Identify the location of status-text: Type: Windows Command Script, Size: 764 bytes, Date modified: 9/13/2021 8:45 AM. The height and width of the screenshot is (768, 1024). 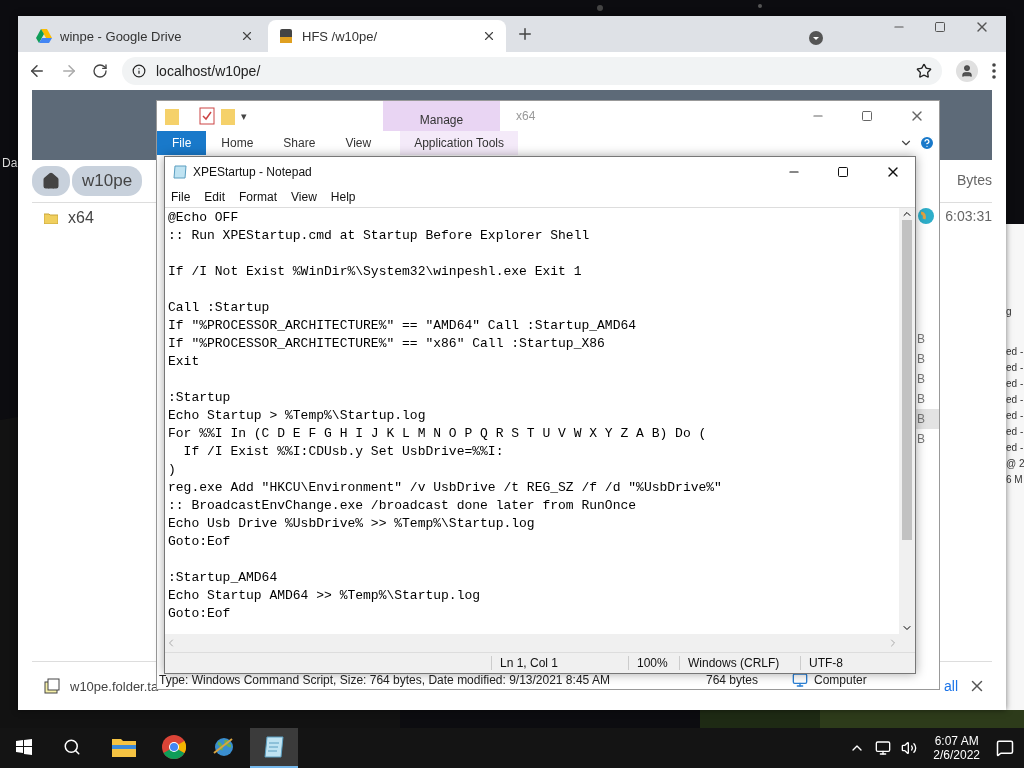
(385, 680).